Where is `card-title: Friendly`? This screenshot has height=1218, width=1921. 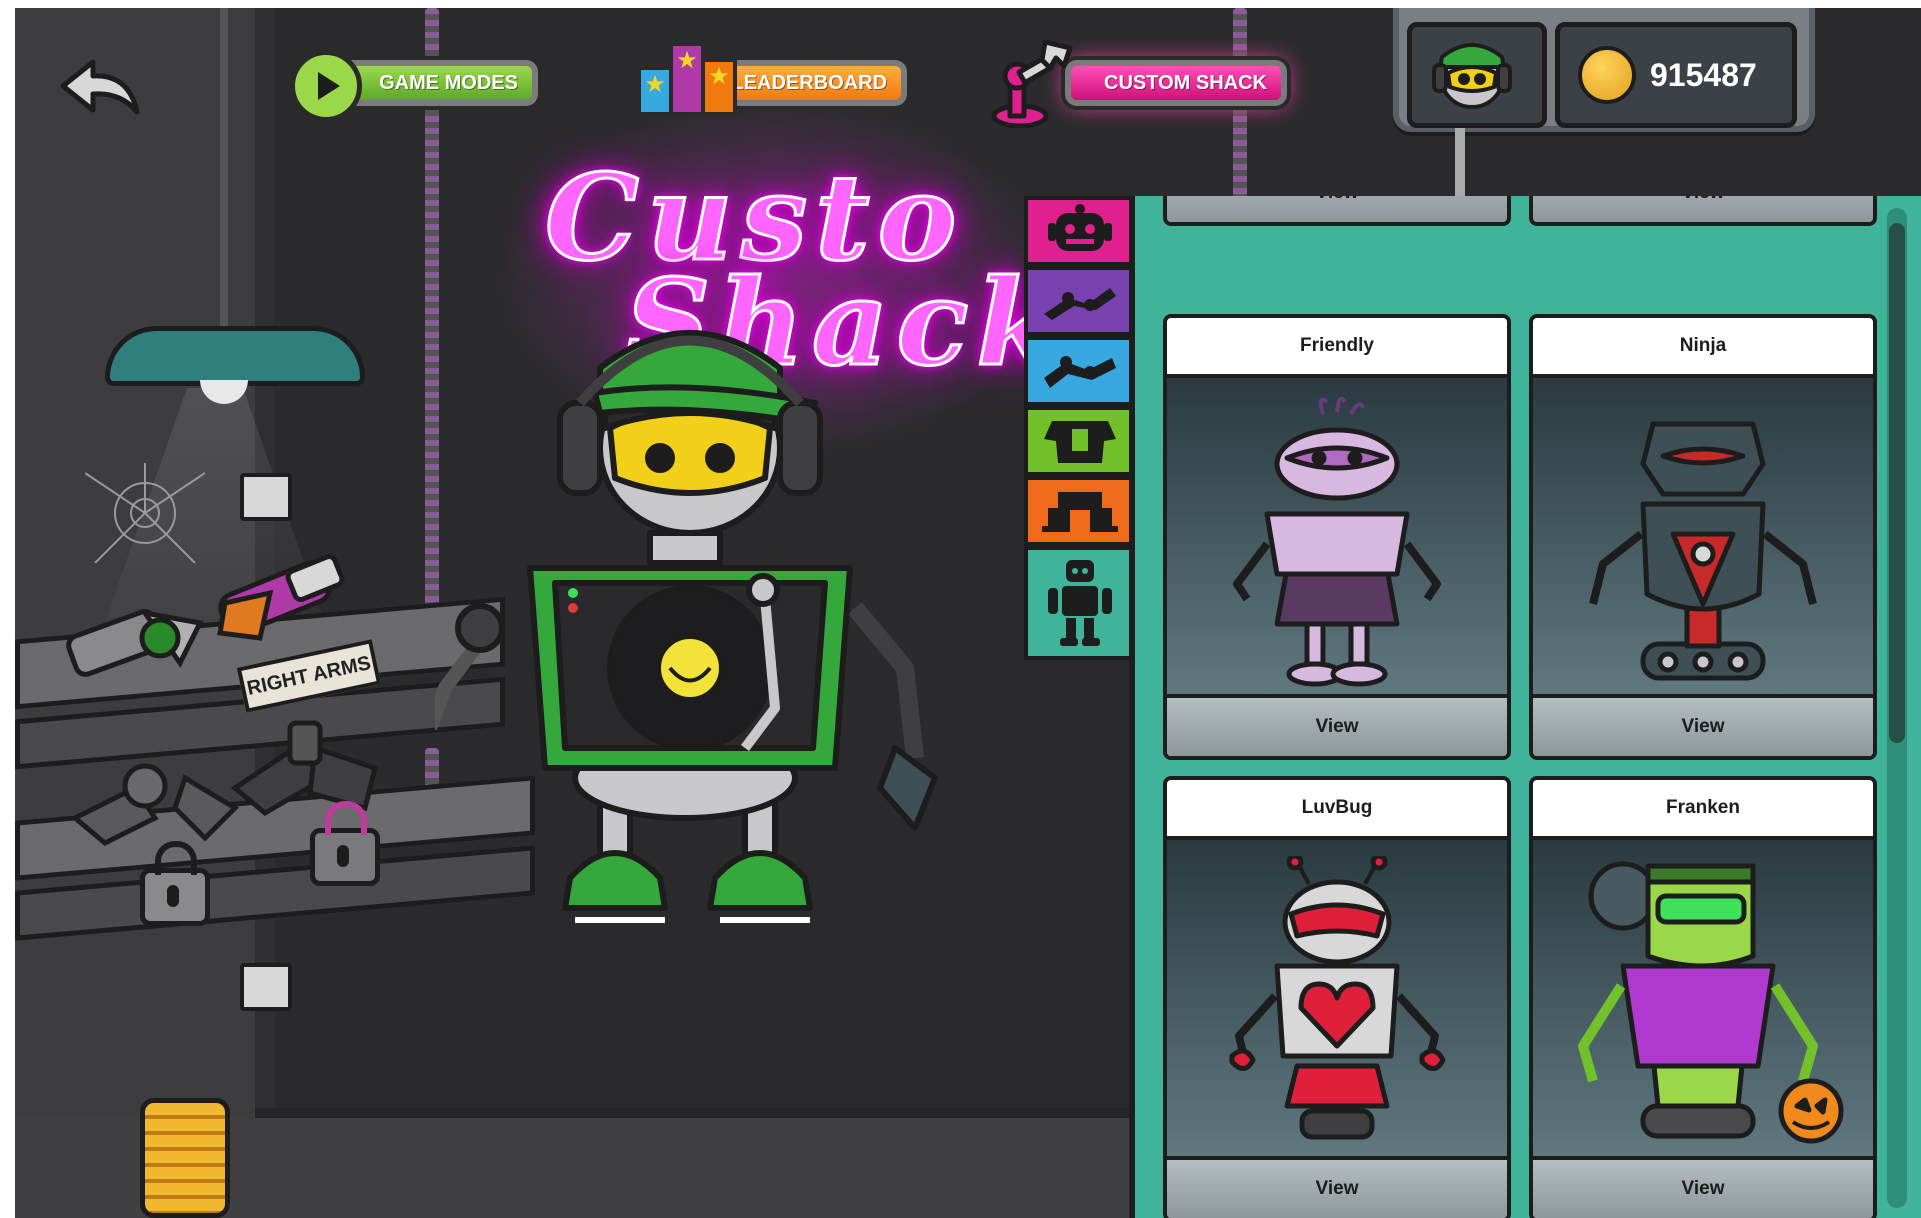 card-title: Friendly is located at coordinates (1337, 348).